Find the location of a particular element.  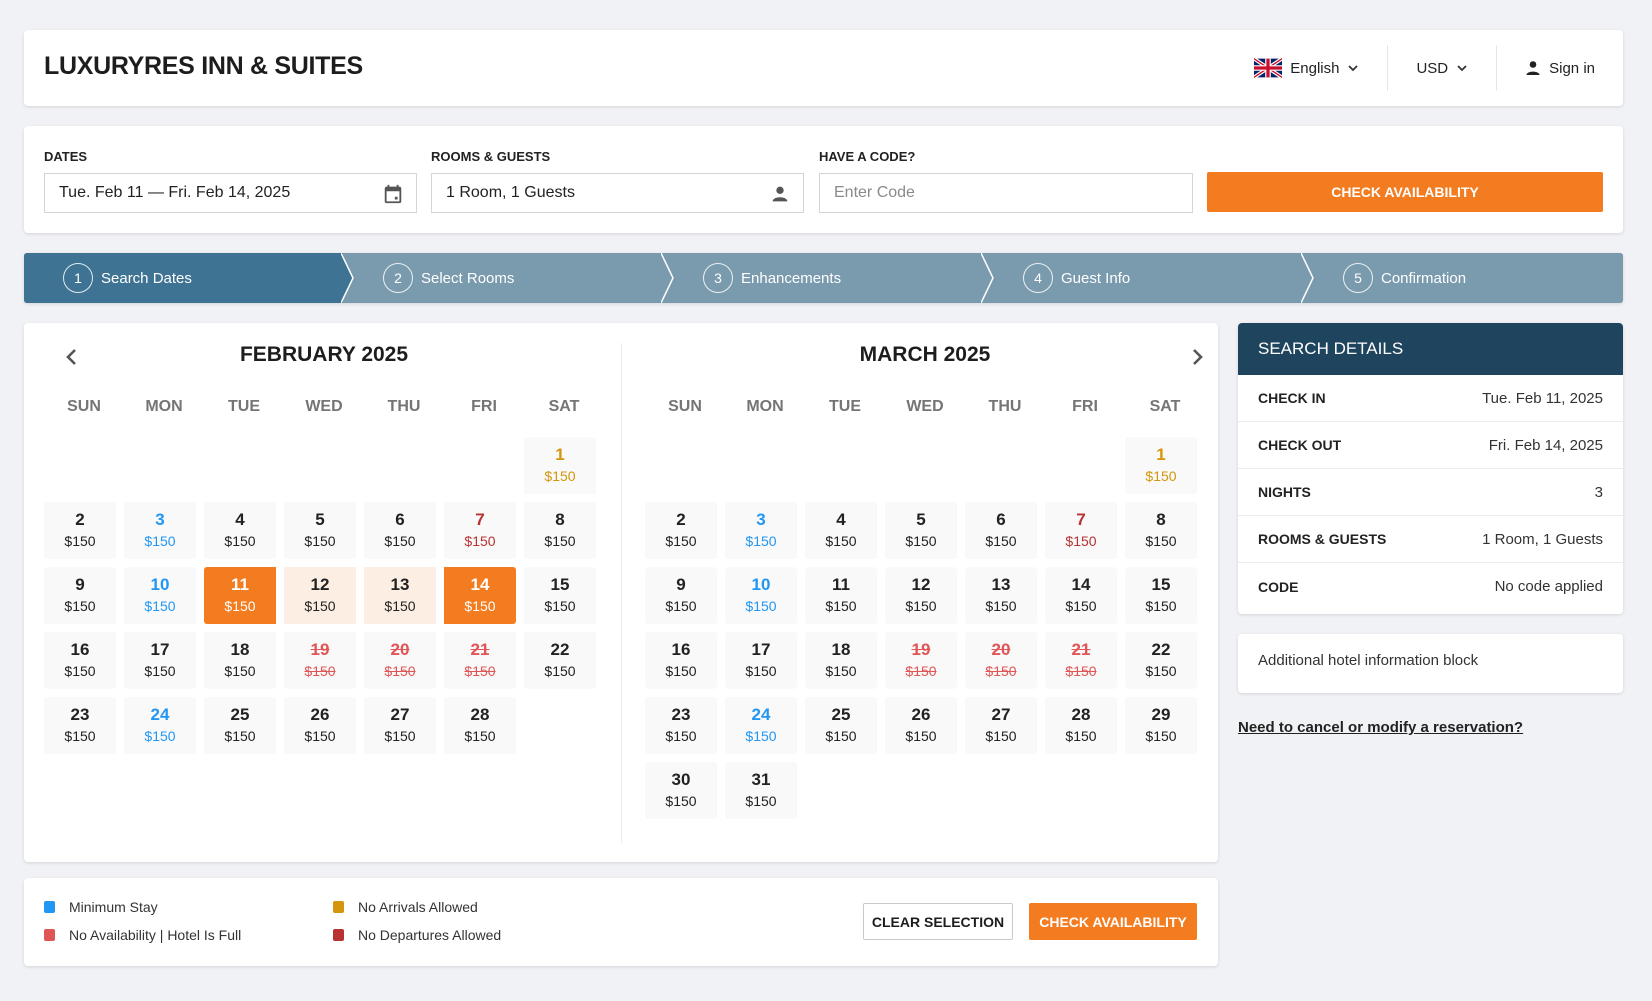

language-label: English is located at coordinates (1315, 68).